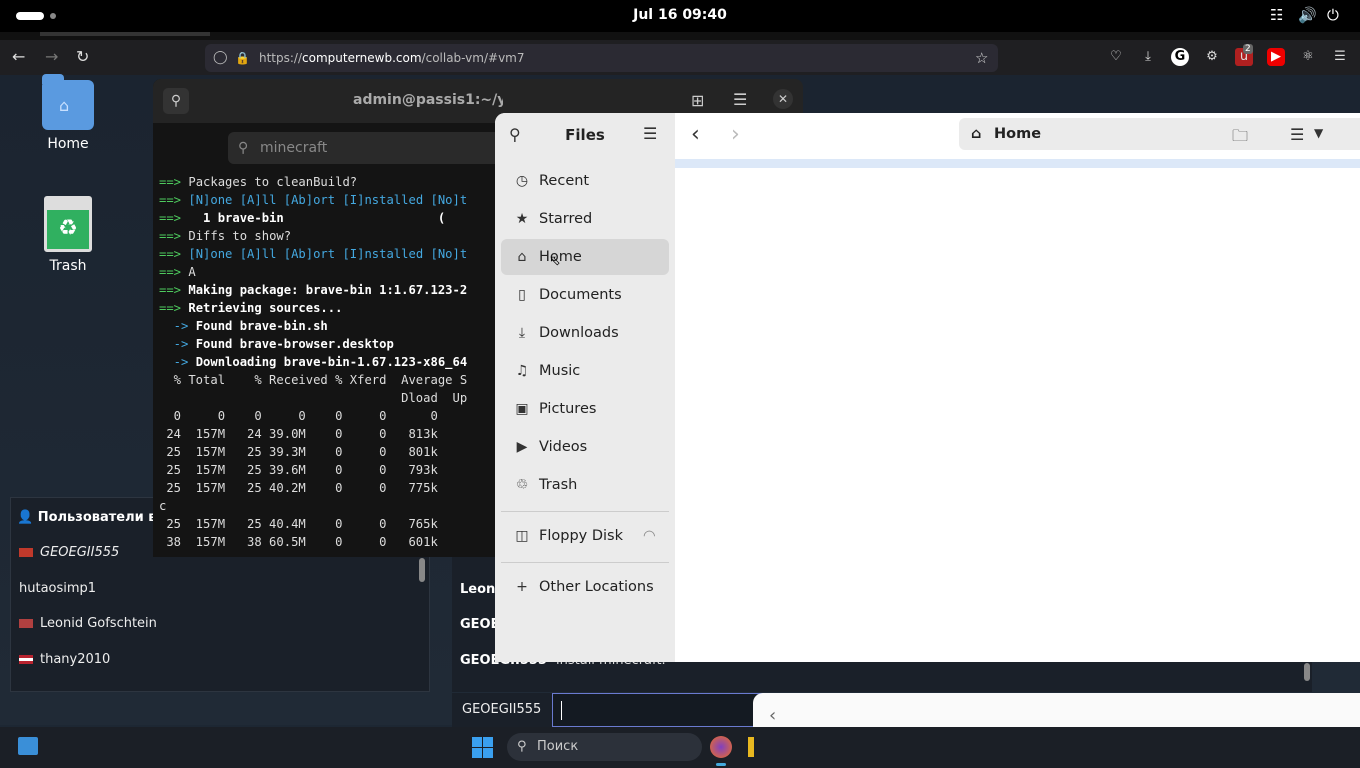  I want to click on trash-bin-icon: ♻, so click(68, 224).